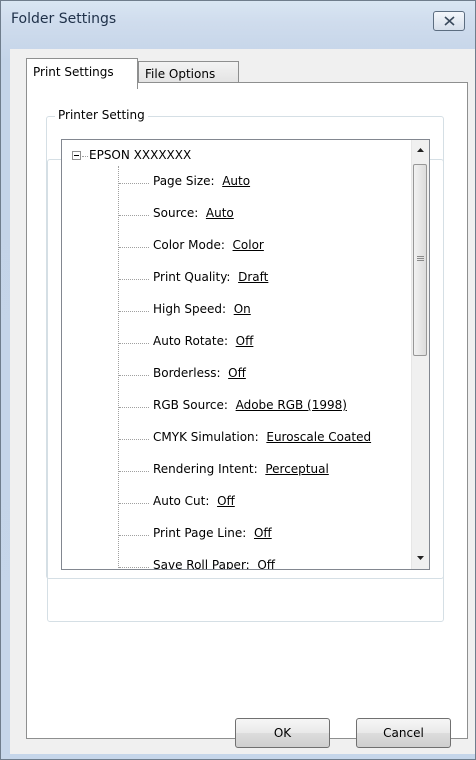 This screenshot has width=476, height=760. What do you see at coordinates (201, 563) in the screenshot?
I see `setting-label: Save Roll Paper:` at bounding box center [201, 563].